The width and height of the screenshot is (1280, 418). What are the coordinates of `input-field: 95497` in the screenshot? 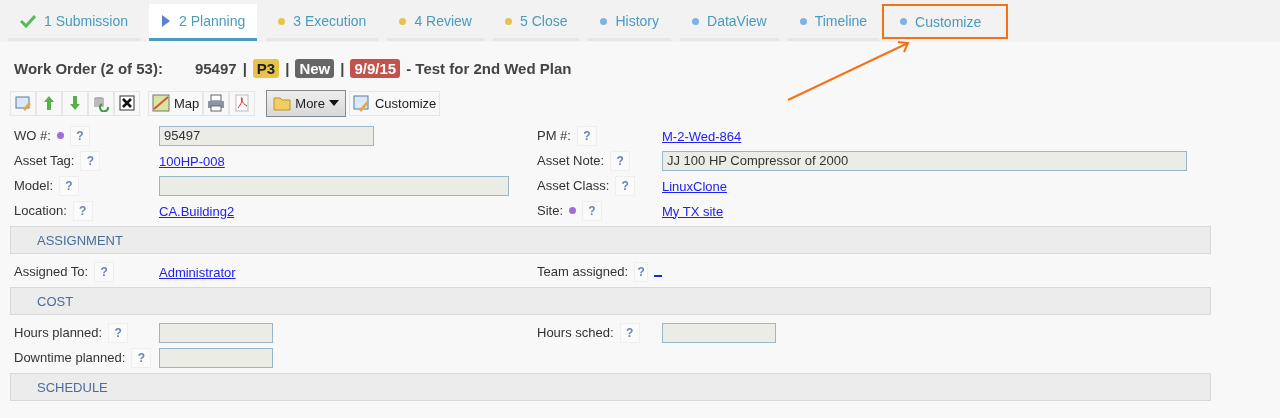 It's located at (266, 135).